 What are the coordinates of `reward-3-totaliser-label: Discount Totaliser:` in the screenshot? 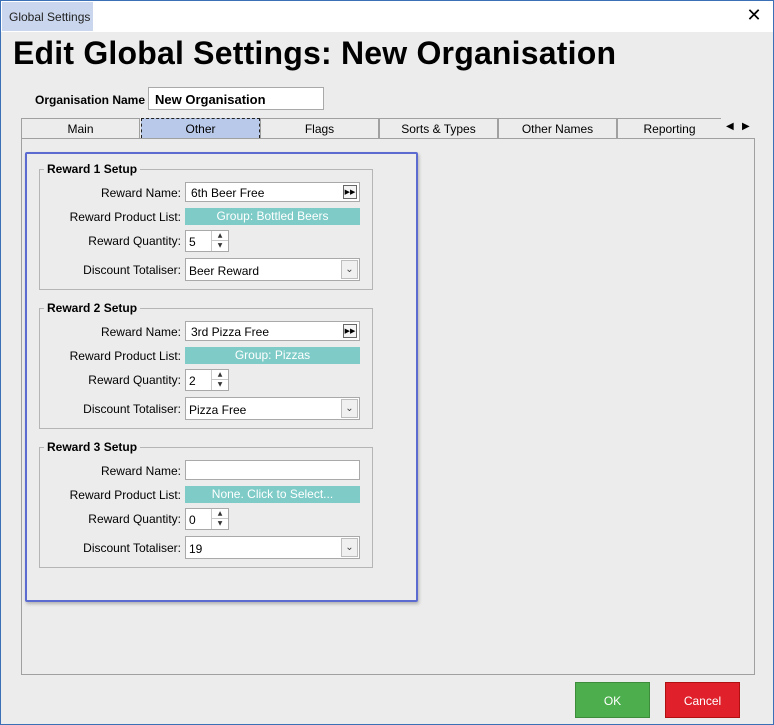 It's located at (132, 548).